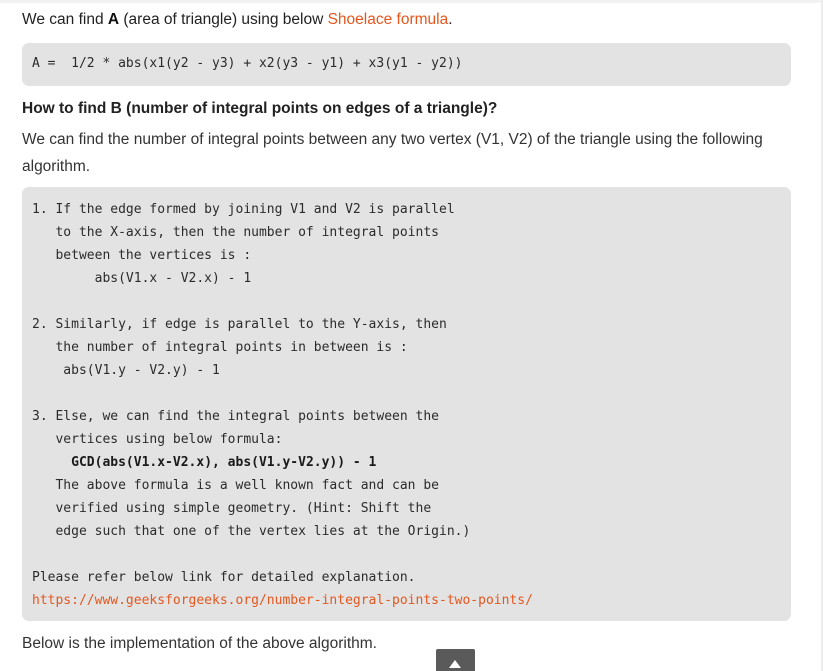 This screenshot has height=671, width=823. What do you see at coordinates (51, 462) in the screenshot?
I see `algorithm-step-3-indent` at bounding box center [51, 462].